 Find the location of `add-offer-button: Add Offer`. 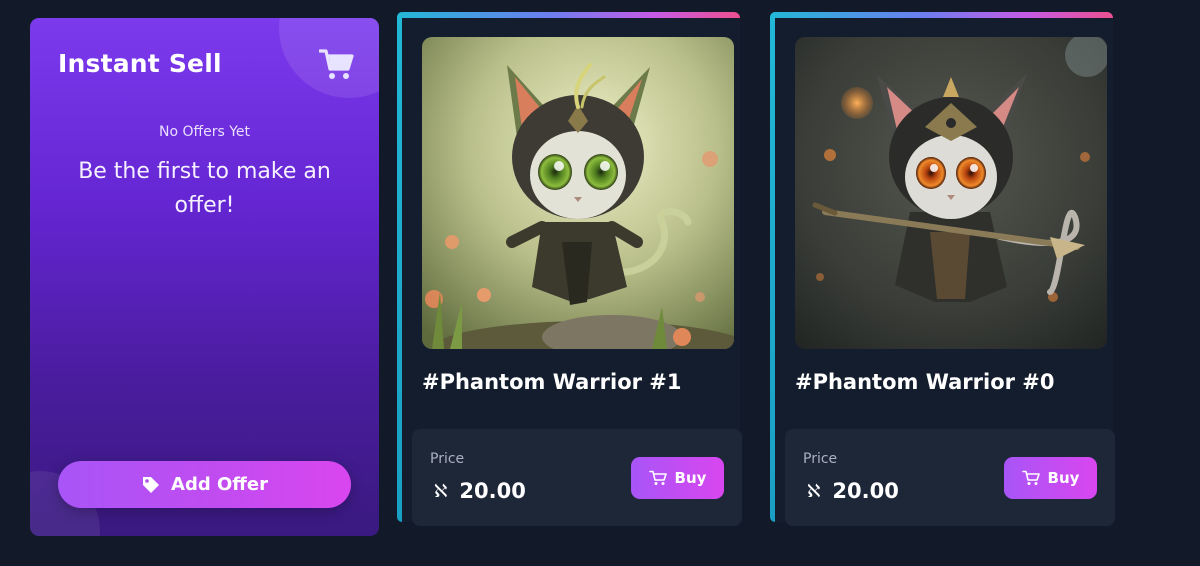

add-offer-button: Add Offer is located at coordinates (204, 484).